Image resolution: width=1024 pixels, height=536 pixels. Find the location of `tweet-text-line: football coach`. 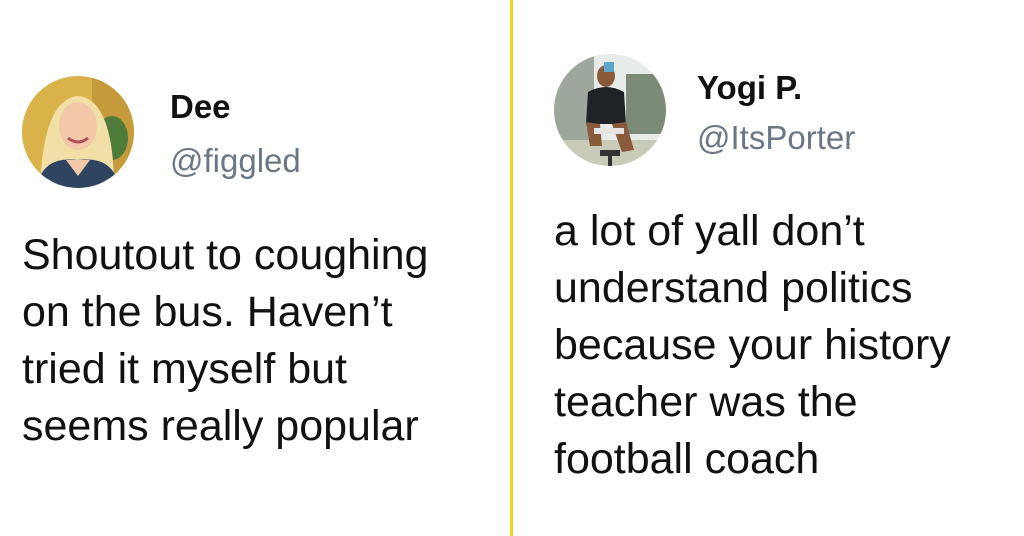

tweet-text-line: football coach is located at coordinates (687, 459).